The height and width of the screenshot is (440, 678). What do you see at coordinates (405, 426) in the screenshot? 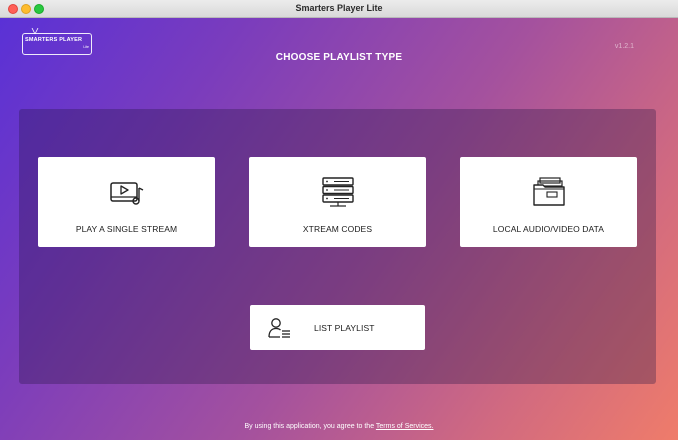
I see `terms-of-service-link: Terms of Services.` at bounding box center [405, 426].